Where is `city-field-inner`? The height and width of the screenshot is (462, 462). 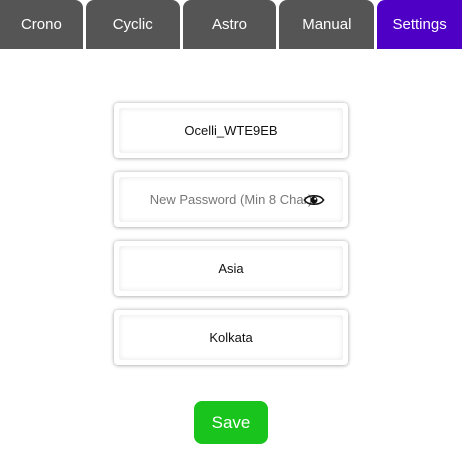 city-field-inner is located at coordinates (231, 337).